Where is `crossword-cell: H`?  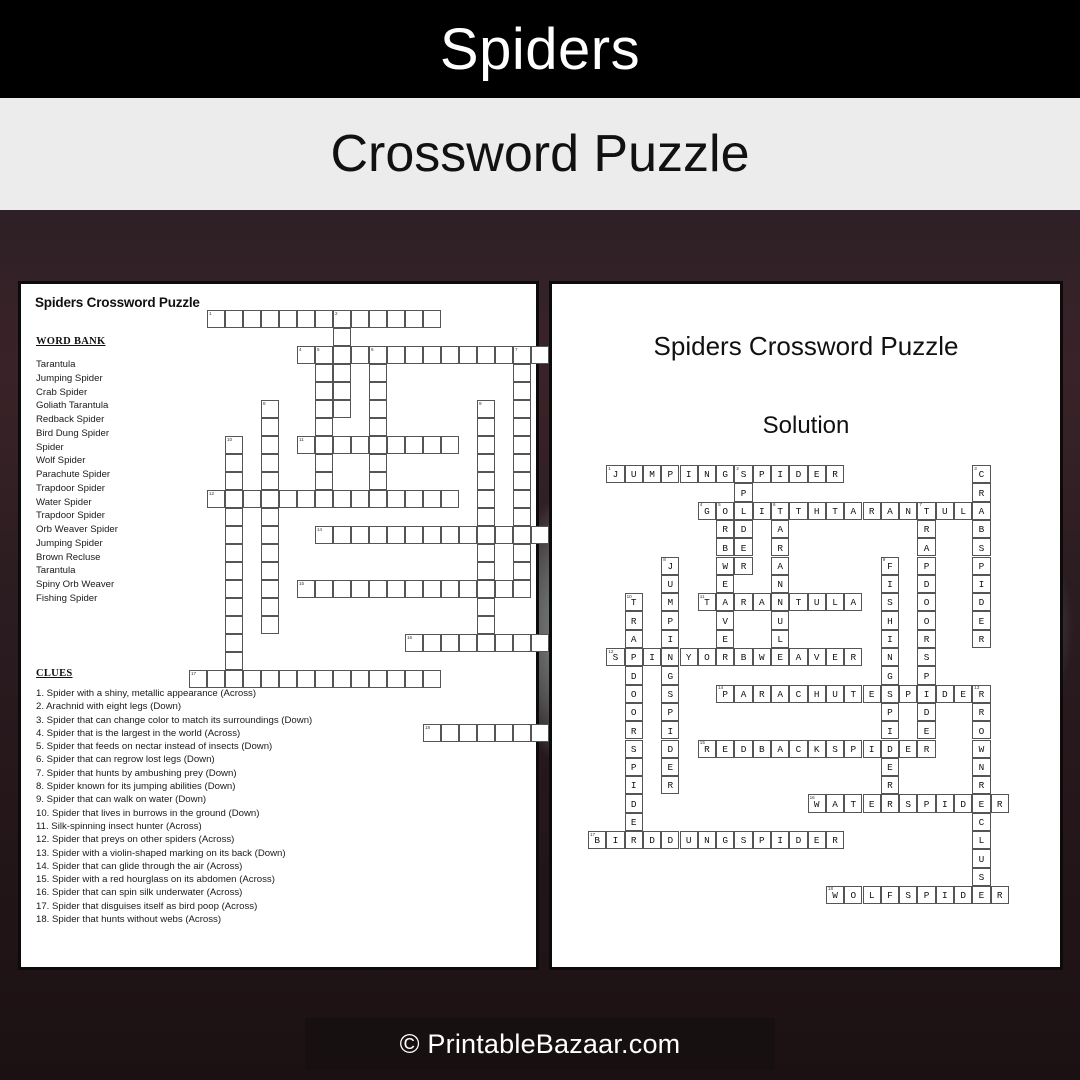 crossword-cell: H is located at coordinates (414, 535).